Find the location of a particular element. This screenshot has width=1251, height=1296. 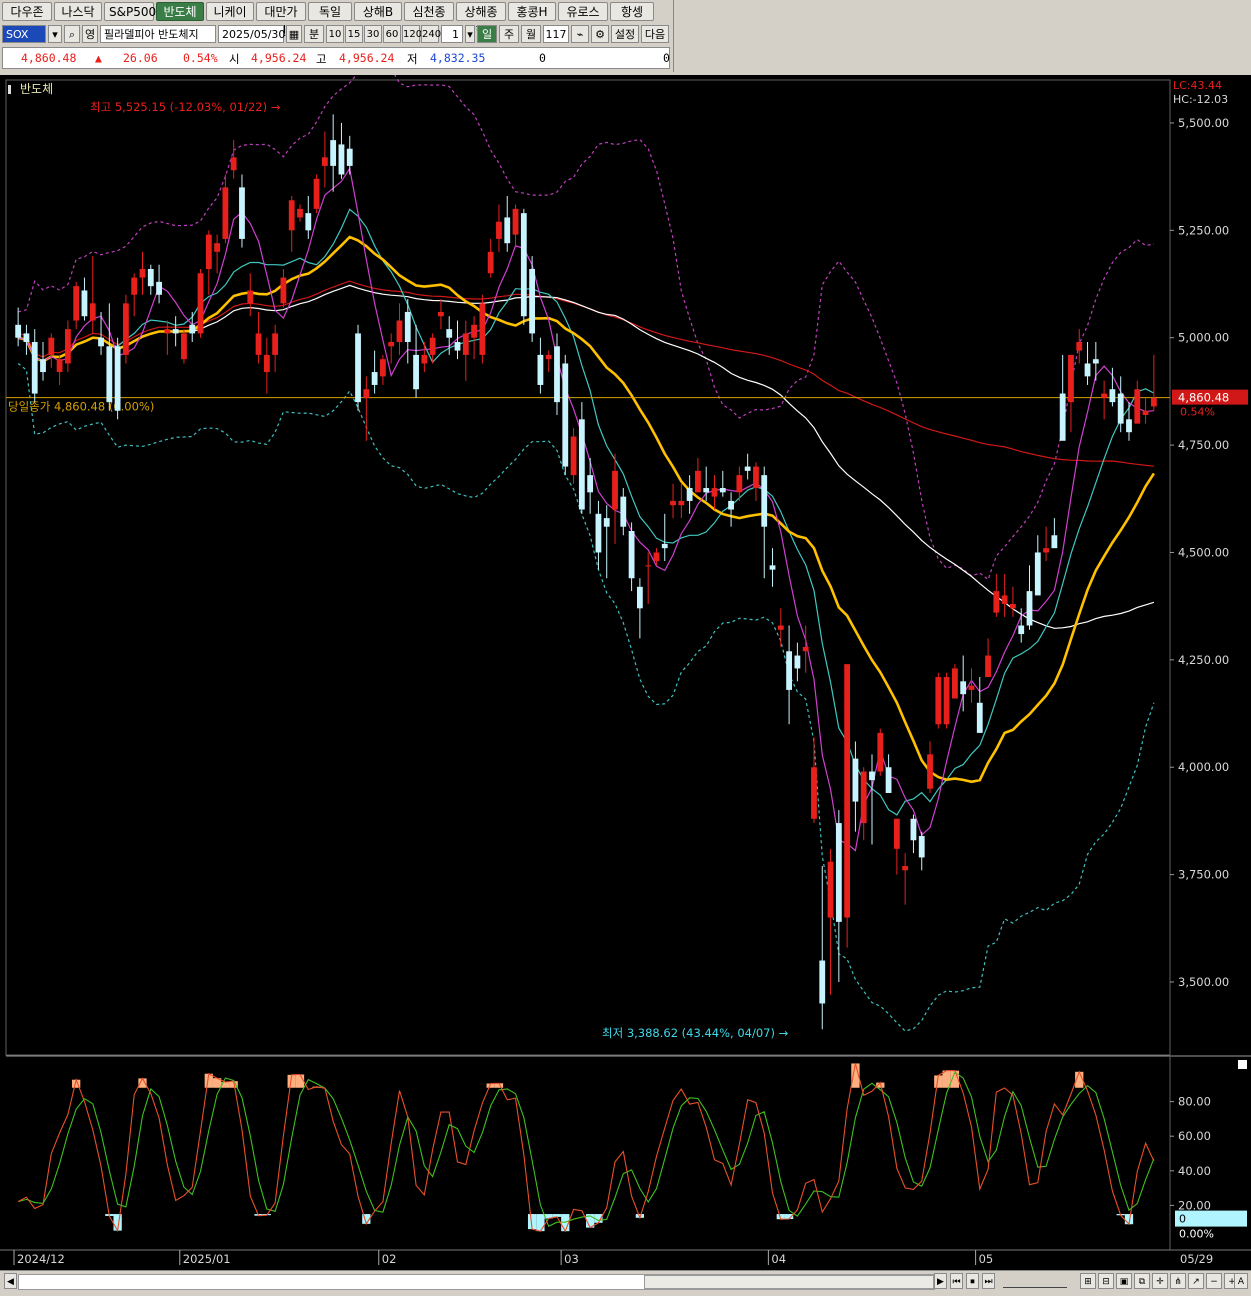

index-tab: 독일 is located at coordinates (330, 11).